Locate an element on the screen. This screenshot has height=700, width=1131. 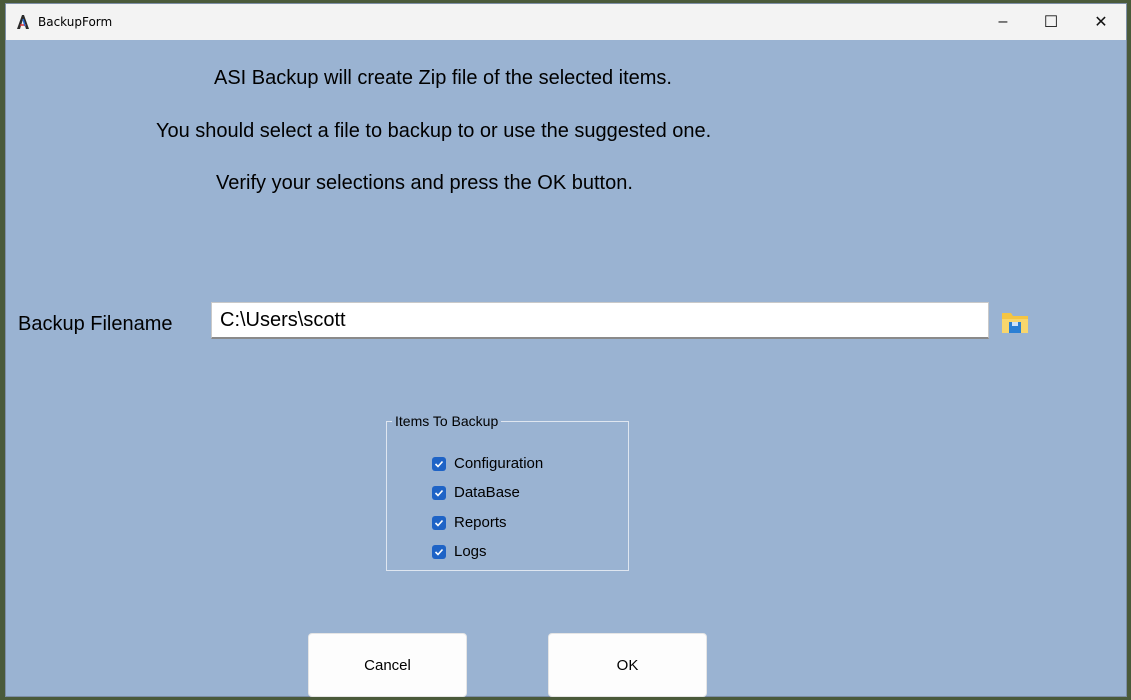
checkbox-configuration: Configuration is located at coordinates (487, 463).